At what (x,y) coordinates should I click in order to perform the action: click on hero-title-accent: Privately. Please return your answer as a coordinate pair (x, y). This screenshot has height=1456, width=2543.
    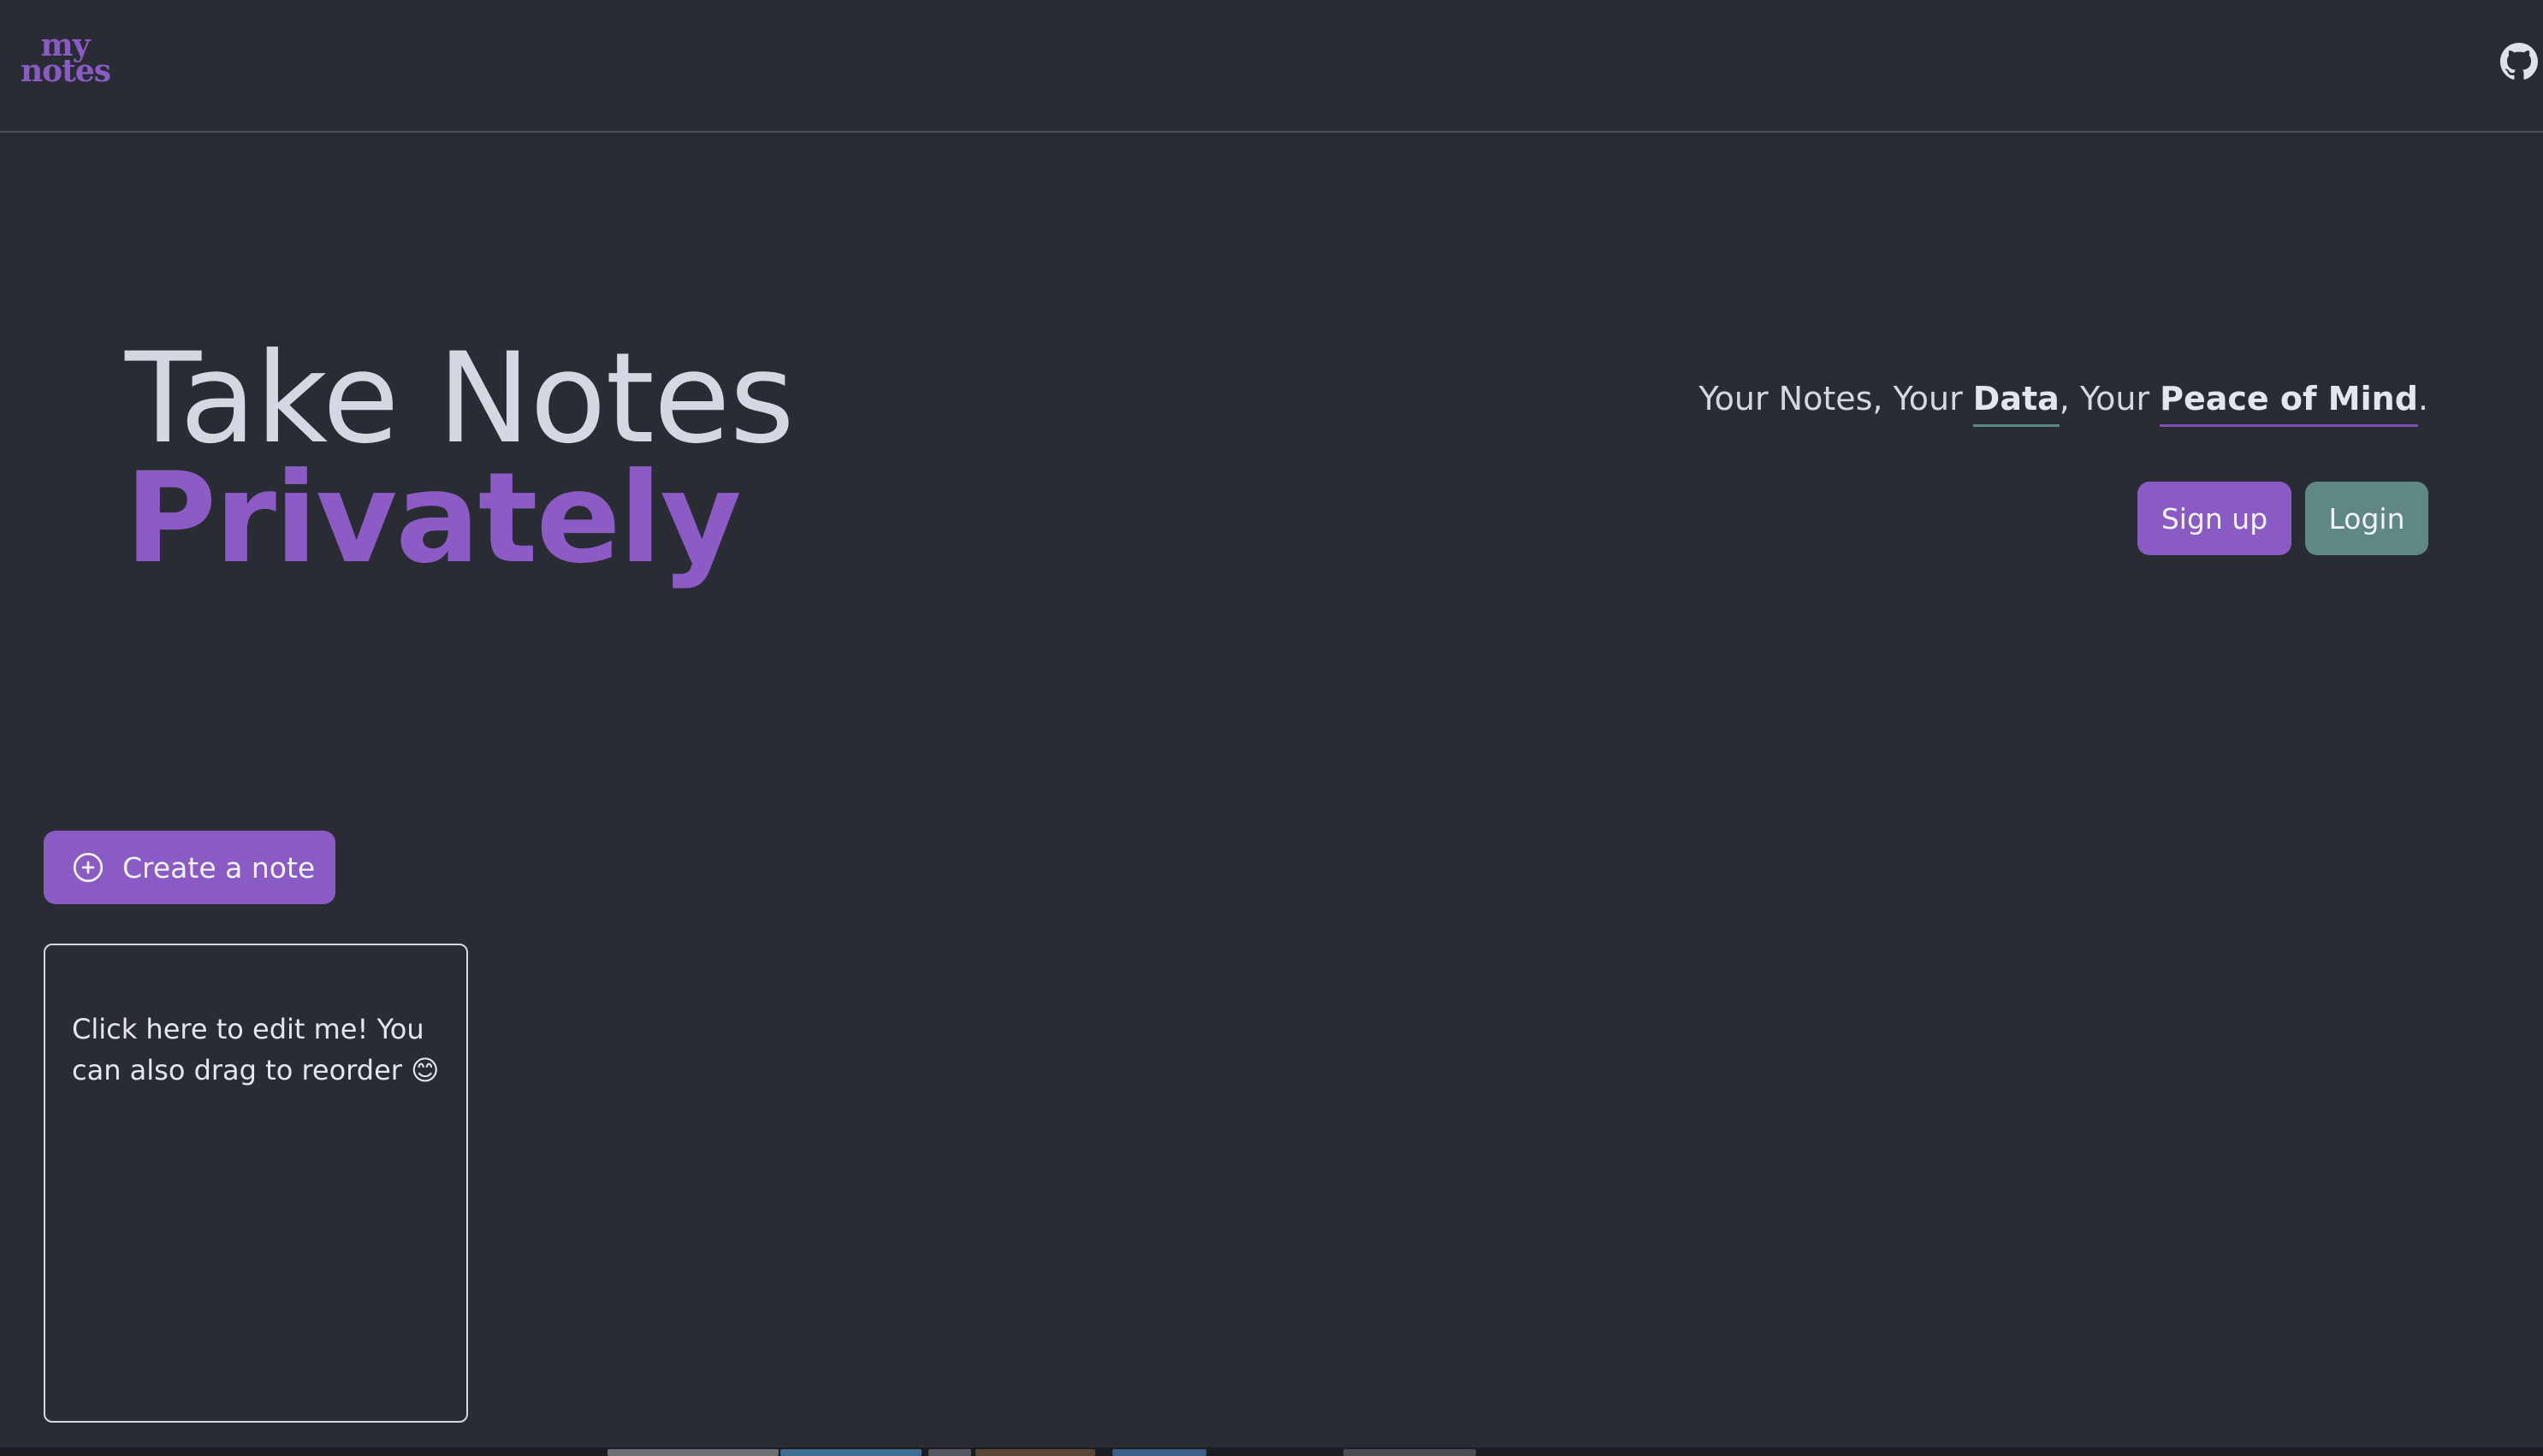
    Looking at the image, I should click on (433, 518).